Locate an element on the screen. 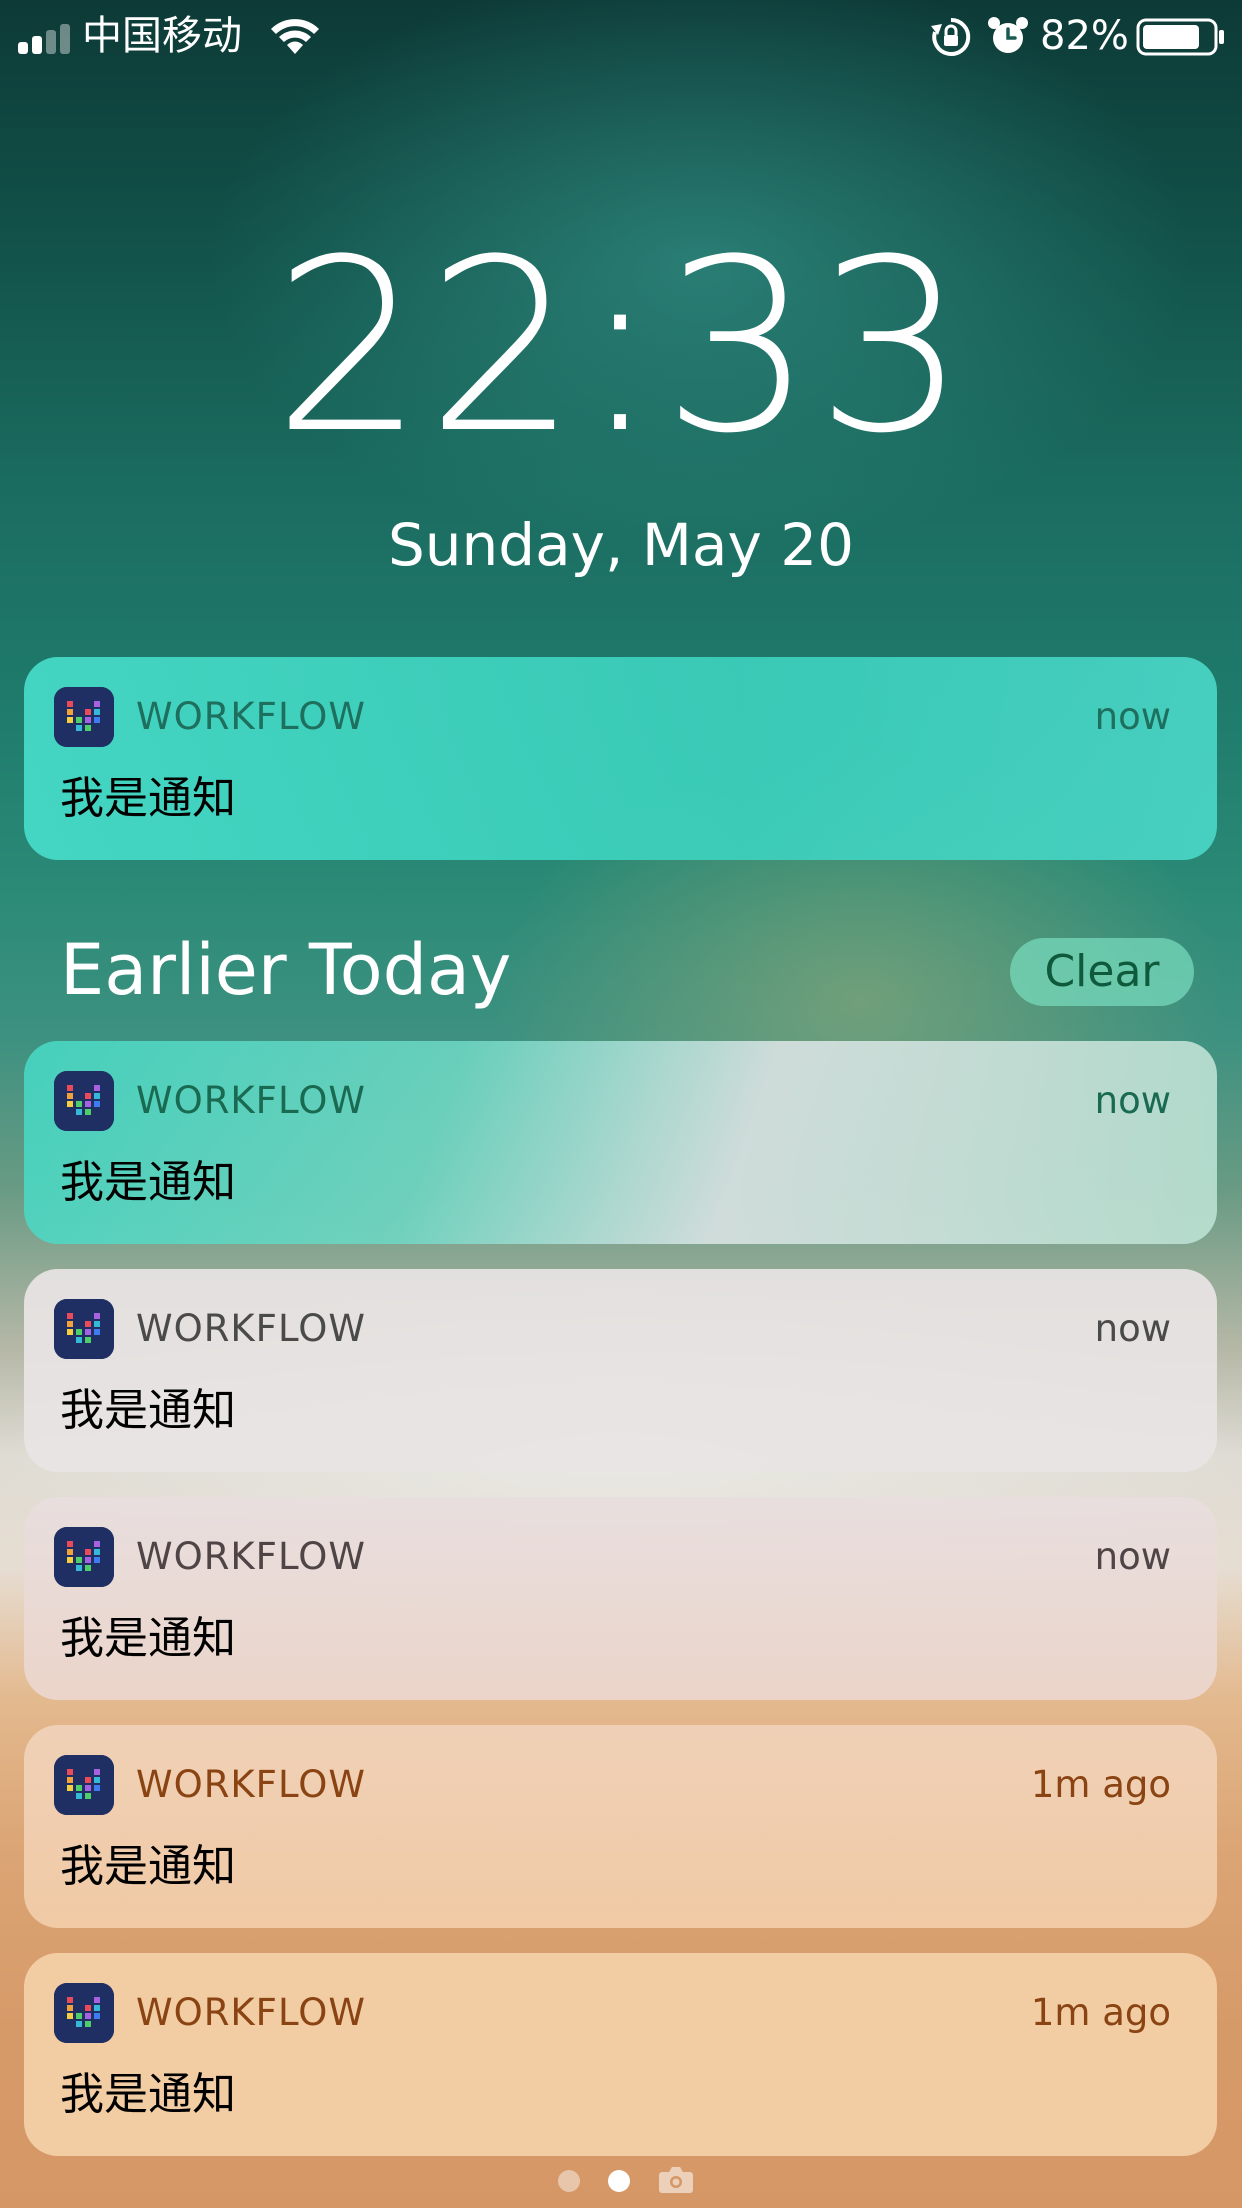 This screenshot has height=2208, width=1242. status-bar: 中国移动 82% is located at coordinates (621, 36).